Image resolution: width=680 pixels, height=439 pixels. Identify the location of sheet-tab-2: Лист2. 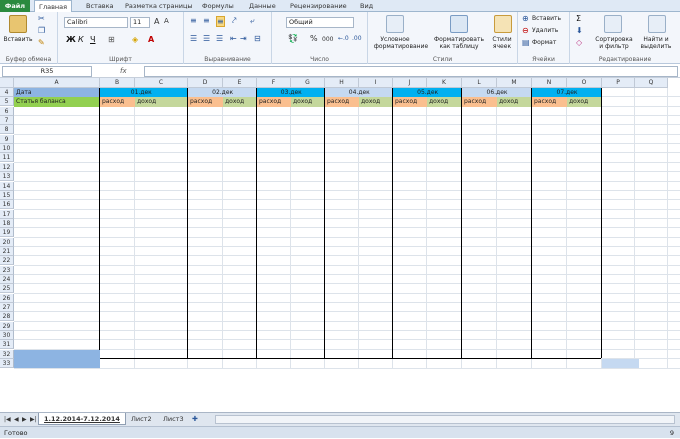
(141, 419).